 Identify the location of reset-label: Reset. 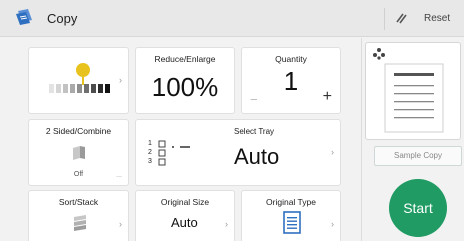
(437, 18).